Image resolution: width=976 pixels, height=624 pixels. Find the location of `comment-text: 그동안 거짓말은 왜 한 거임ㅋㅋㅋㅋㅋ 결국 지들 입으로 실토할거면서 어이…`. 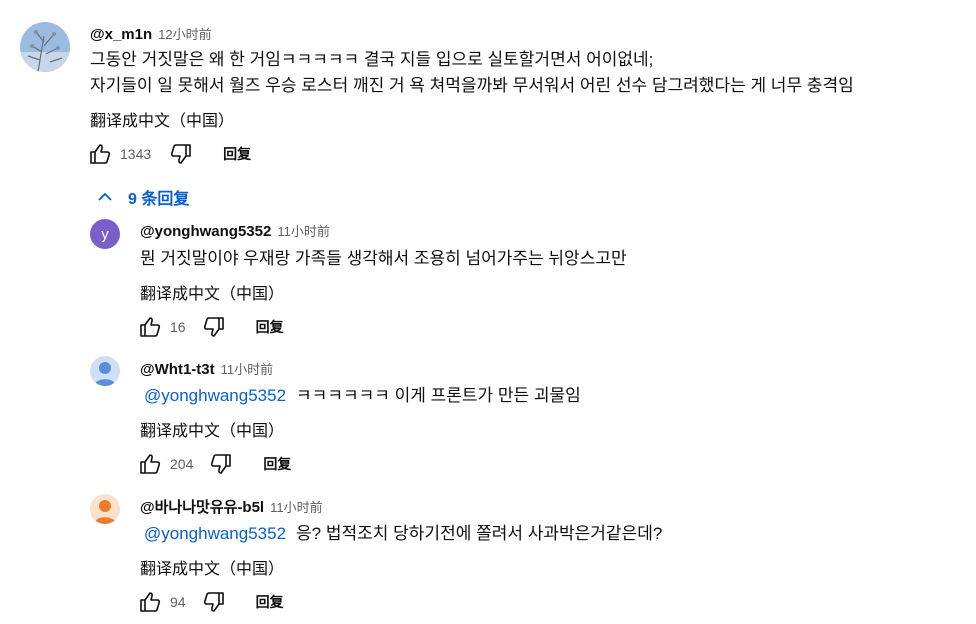

comment-text: 그동안 거짓말은 왜 한 거임ㅋㅋㅋㅋㅋ 결국 지들 입으로 실토할거면서 어이… is located at coordinates (472, 73).